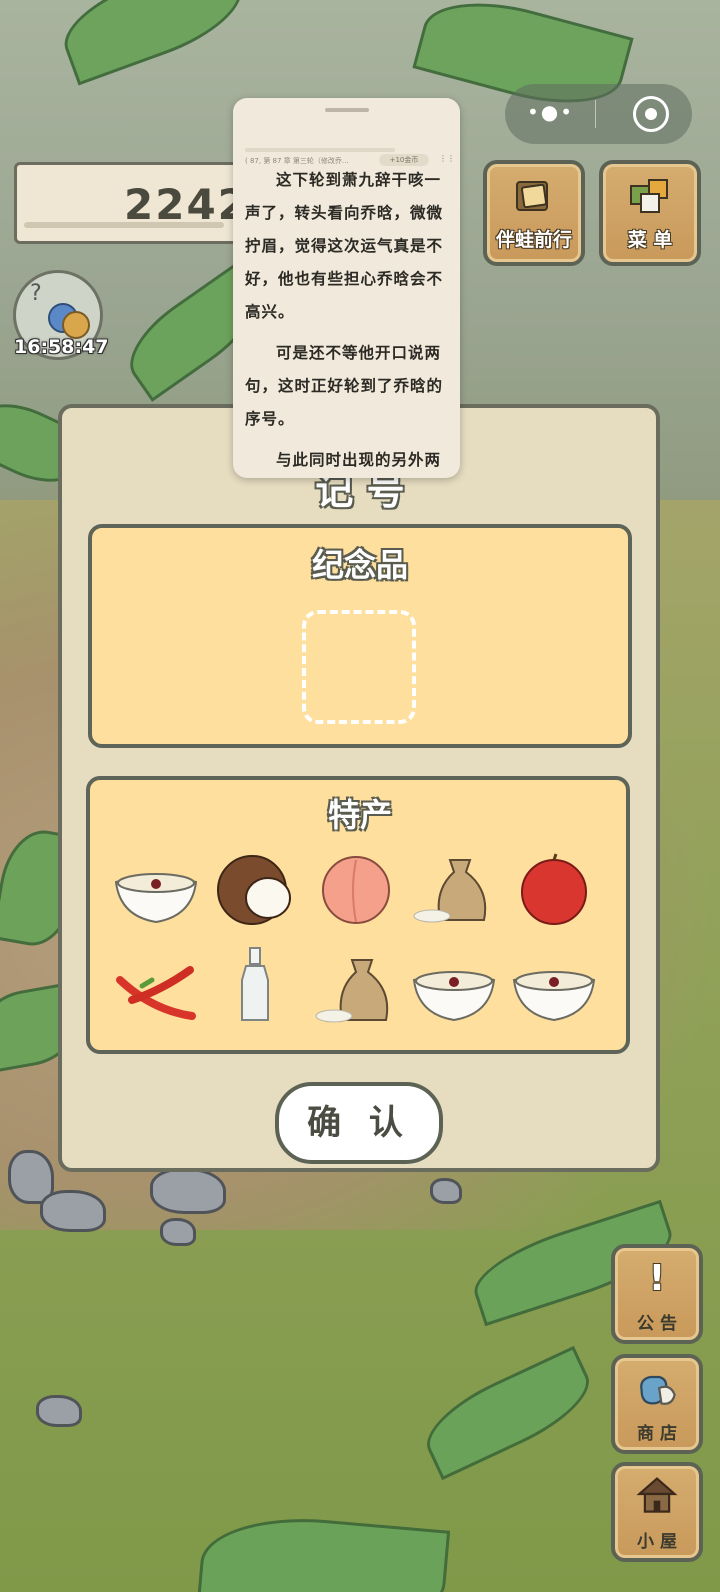 Image resolution: width=720 pixels, height=1592 pixels. I want to click on apple-icon, so click(554, 890).